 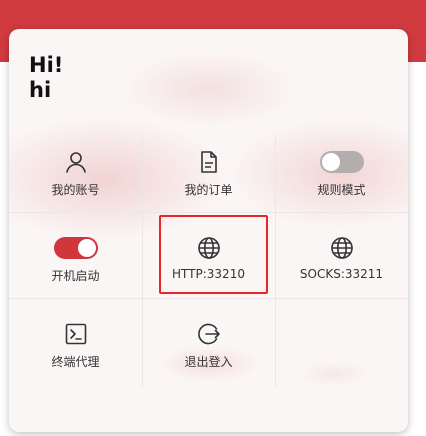 What do you see at coordinates (75, 263) in the screenshot?
I see `menu-item-auto-start: 开机启动` at bounding box center [75, 263].